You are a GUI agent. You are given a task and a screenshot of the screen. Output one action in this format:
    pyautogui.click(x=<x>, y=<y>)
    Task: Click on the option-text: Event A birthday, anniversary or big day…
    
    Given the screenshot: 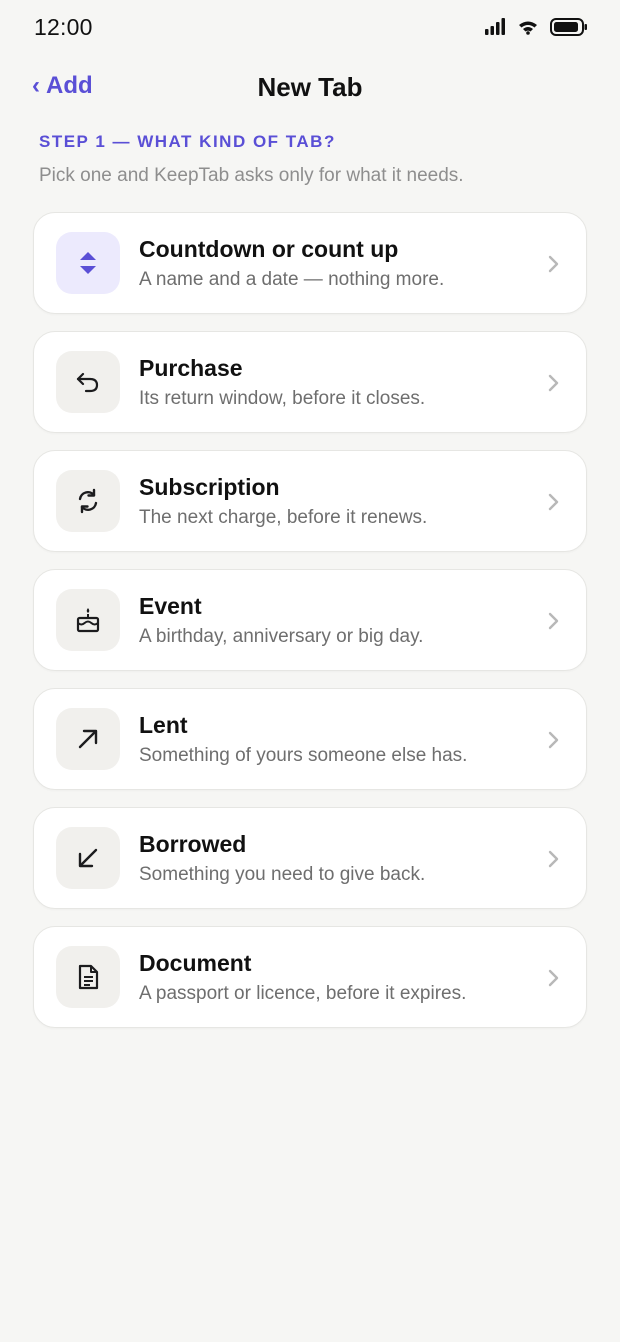 What is the action you would take?
    pyautogui.click(x=281, y=620)
    